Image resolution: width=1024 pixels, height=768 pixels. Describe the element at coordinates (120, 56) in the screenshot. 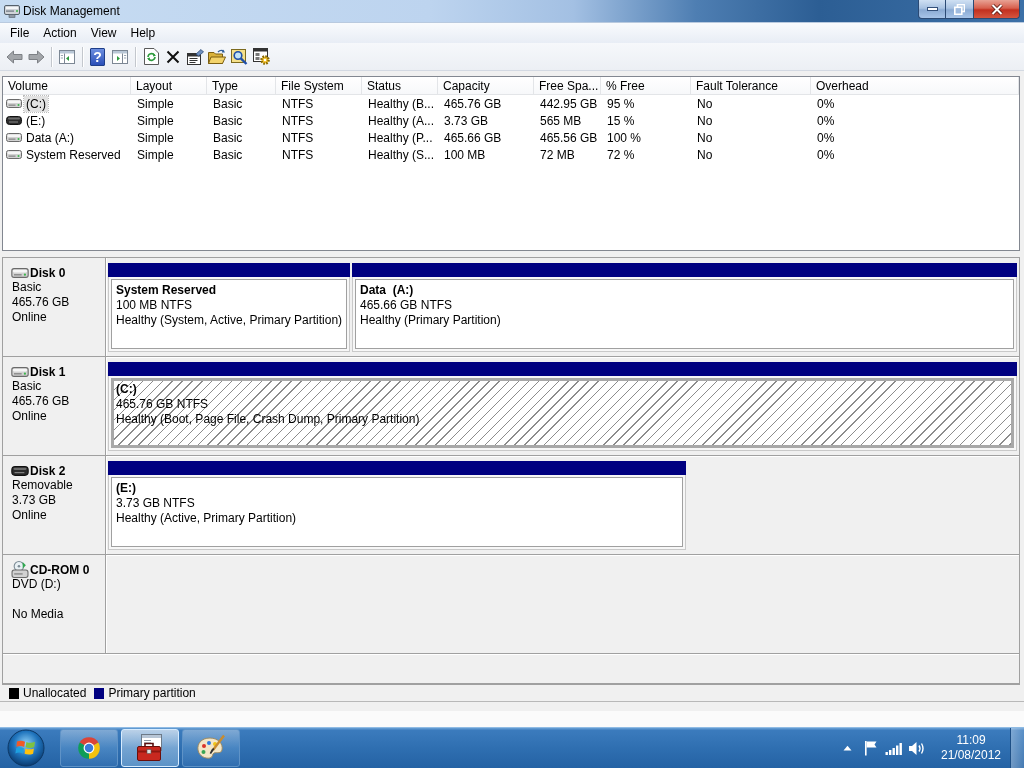

I see `pane-icon` at that location.